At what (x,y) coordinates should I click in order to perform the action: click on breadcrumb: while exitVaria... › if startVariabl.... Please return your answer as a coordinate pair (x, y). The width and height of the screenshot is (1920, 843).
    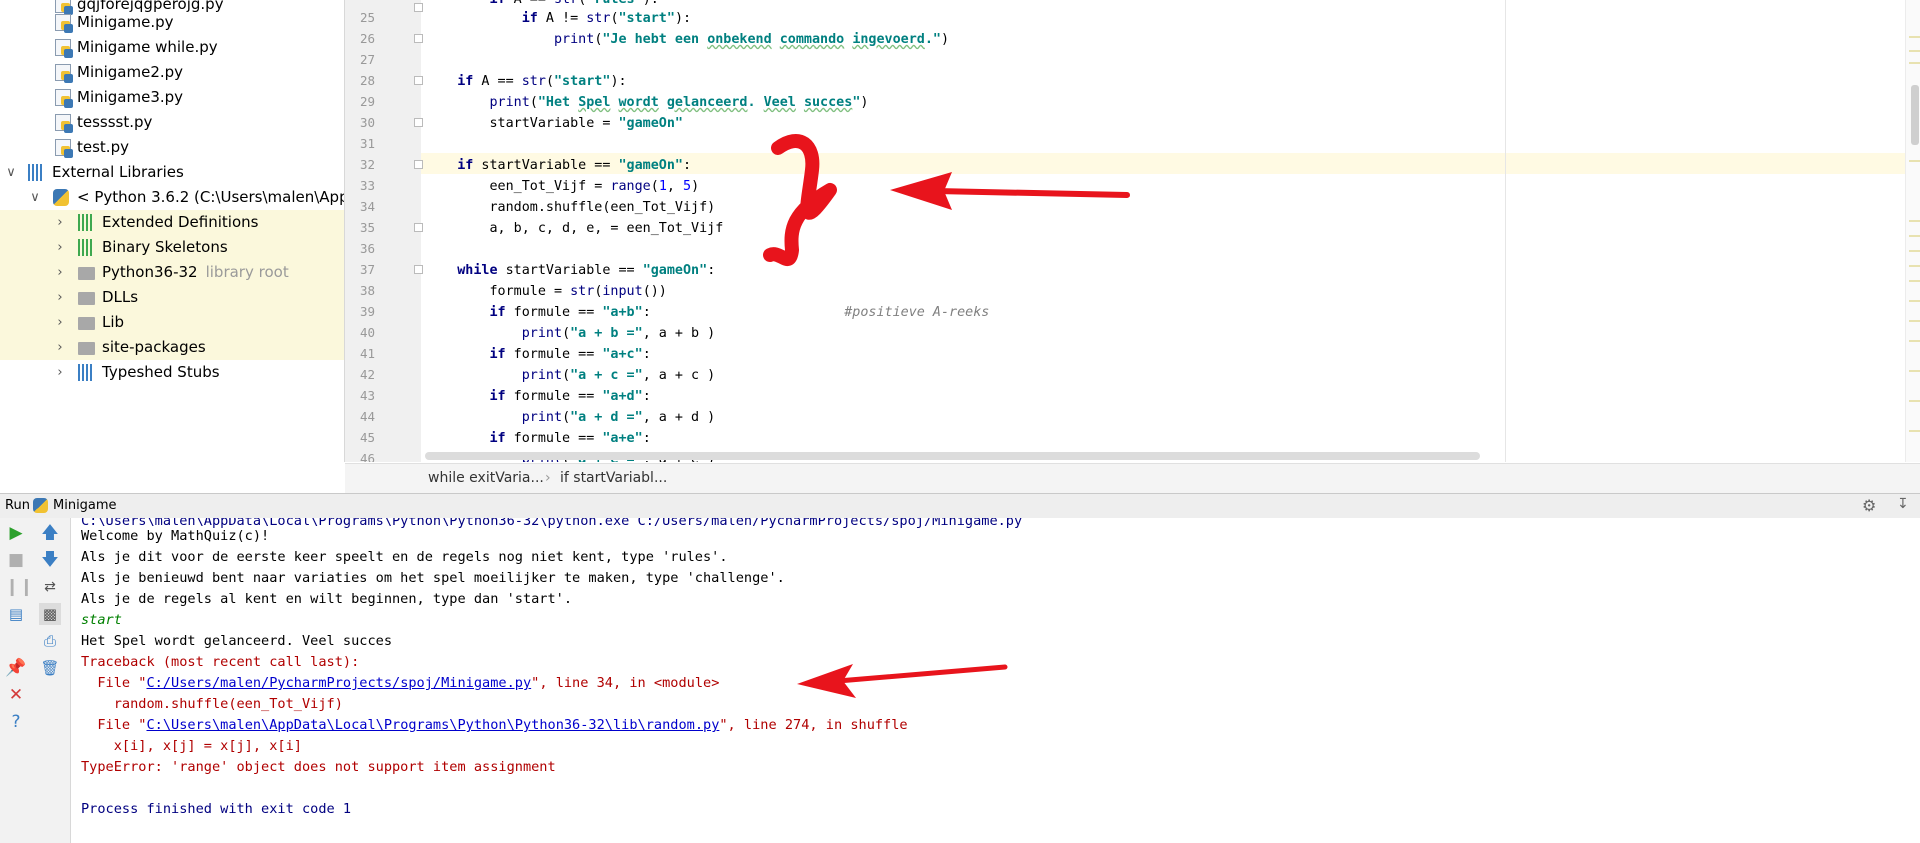
    Looking at the image, I should click on (1132, 478).